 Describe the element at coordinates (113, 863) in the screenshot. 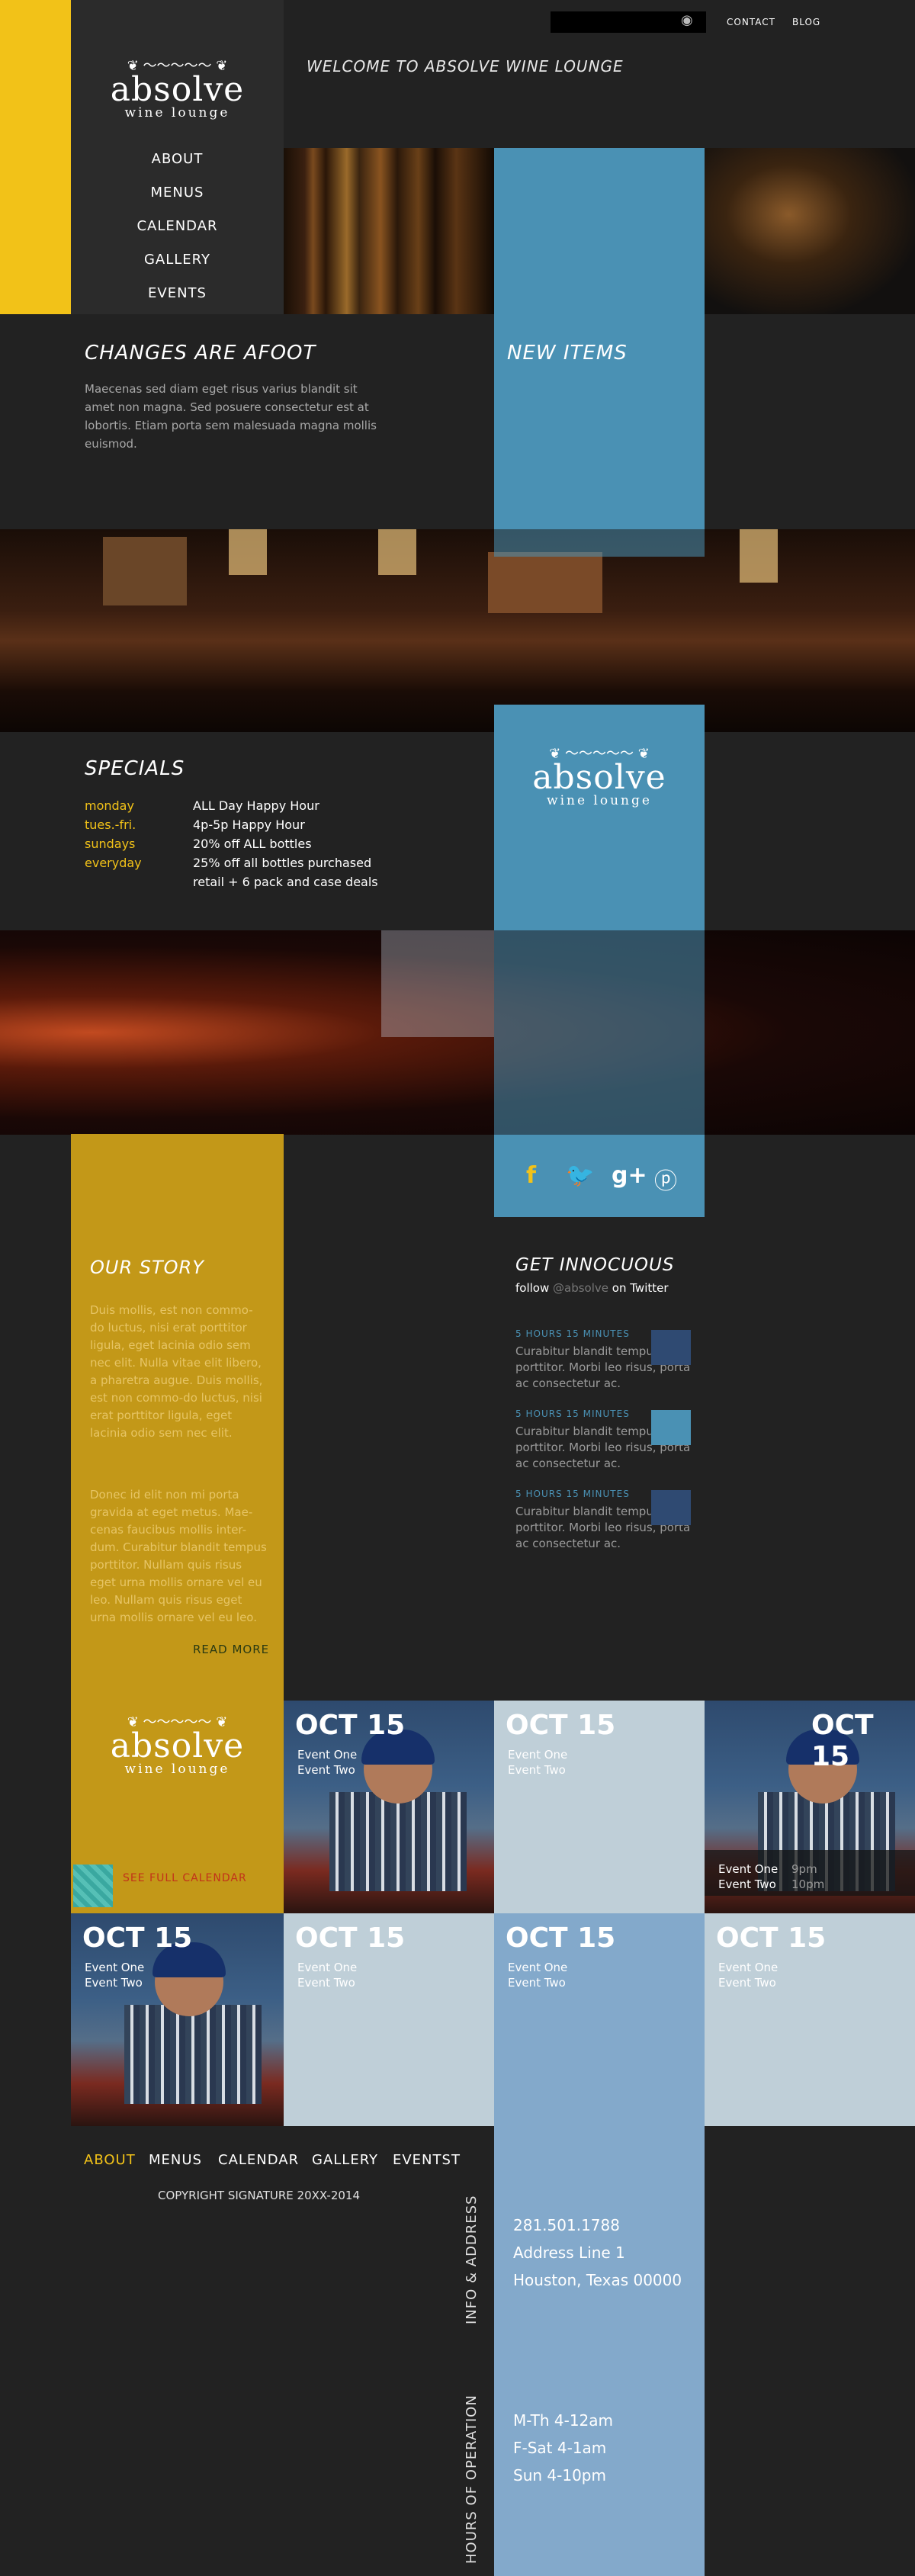

I see `special-day: everyday` at that location.